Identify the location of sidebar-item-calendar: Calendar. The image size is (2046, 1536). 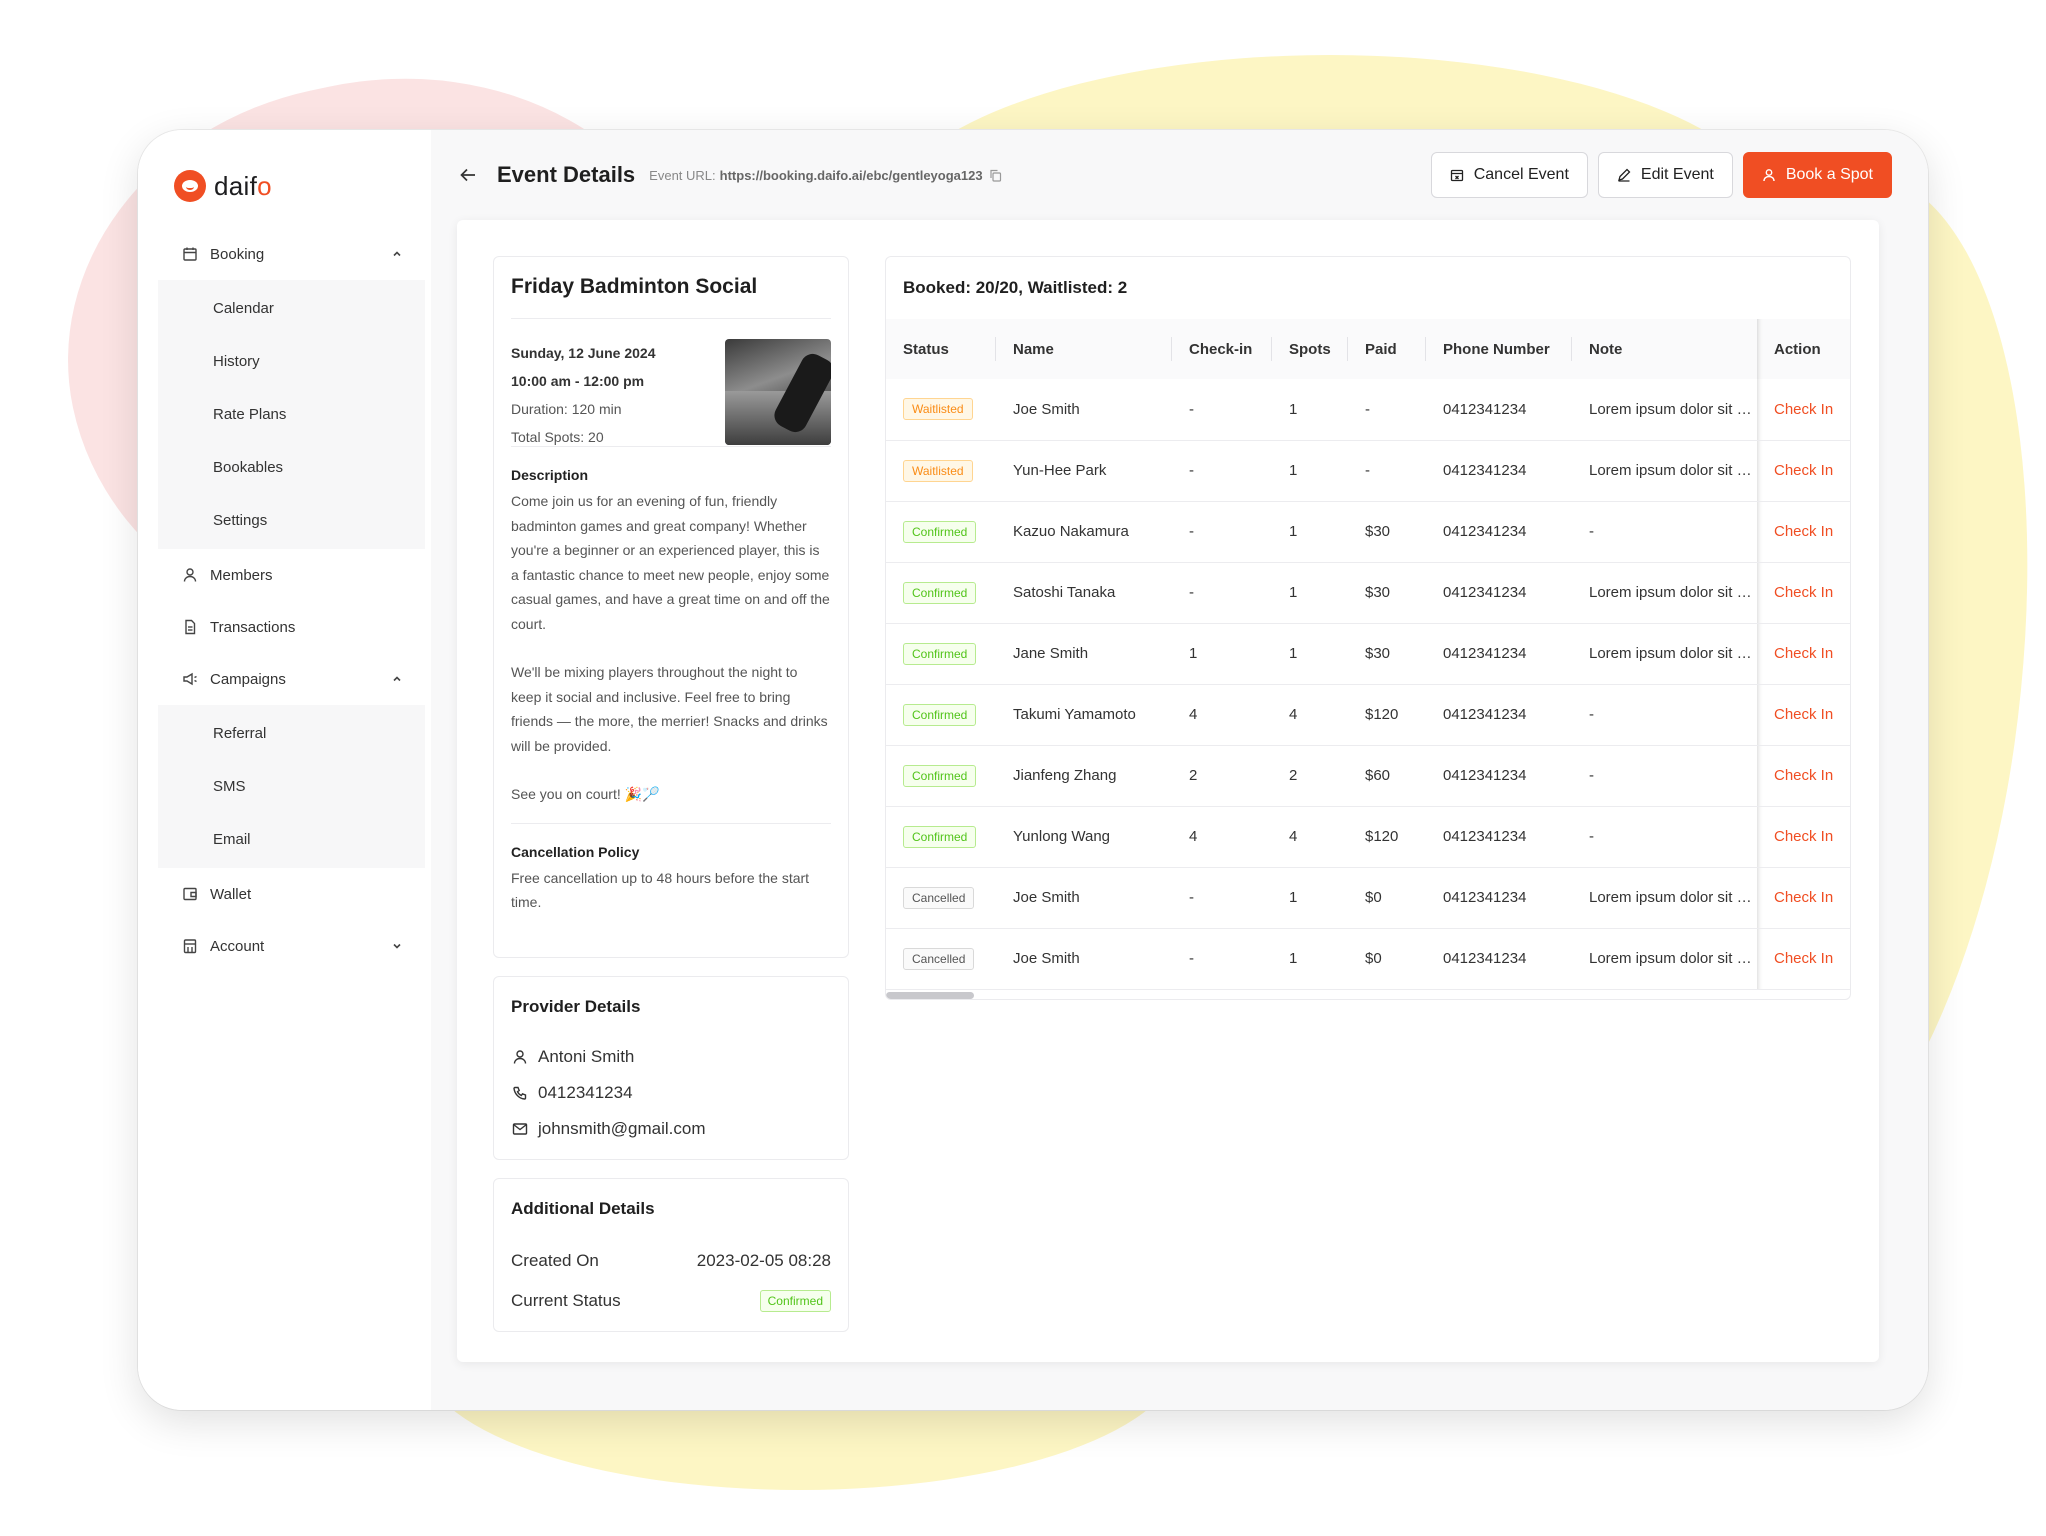
(291, 308).